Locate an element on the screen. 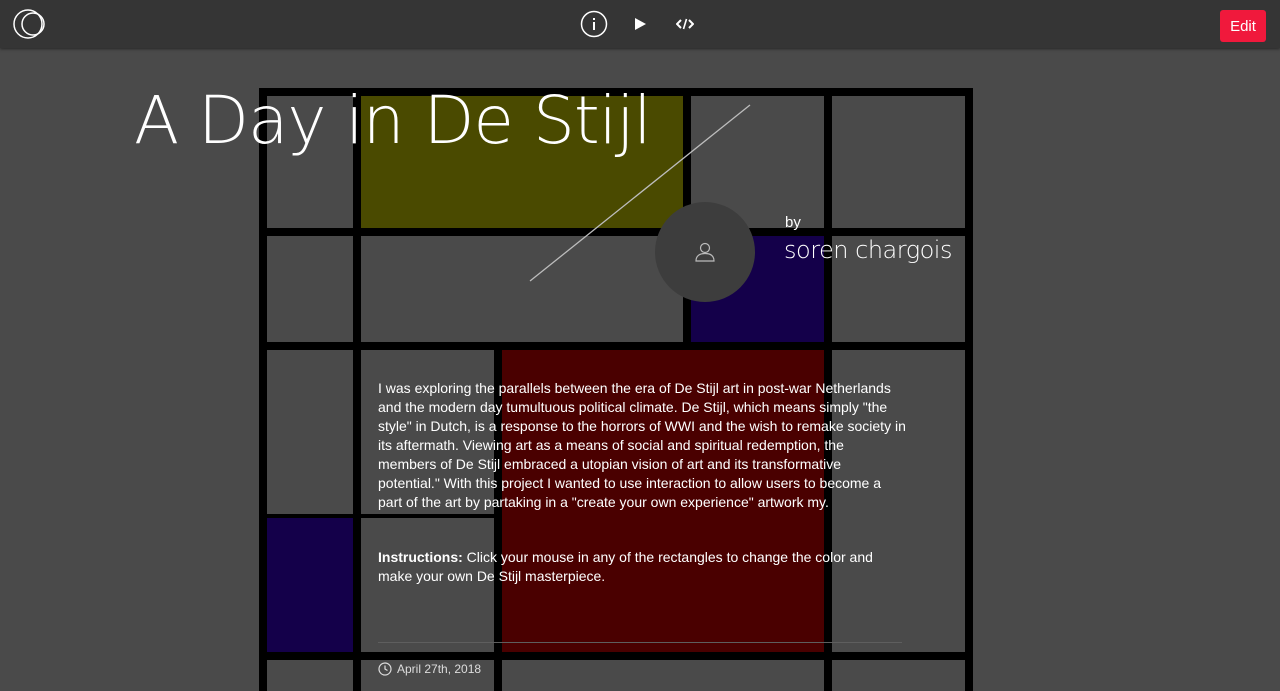 The width and height of the screenshot is (1280, 691). play-icon is located at coordinates (640, 24).